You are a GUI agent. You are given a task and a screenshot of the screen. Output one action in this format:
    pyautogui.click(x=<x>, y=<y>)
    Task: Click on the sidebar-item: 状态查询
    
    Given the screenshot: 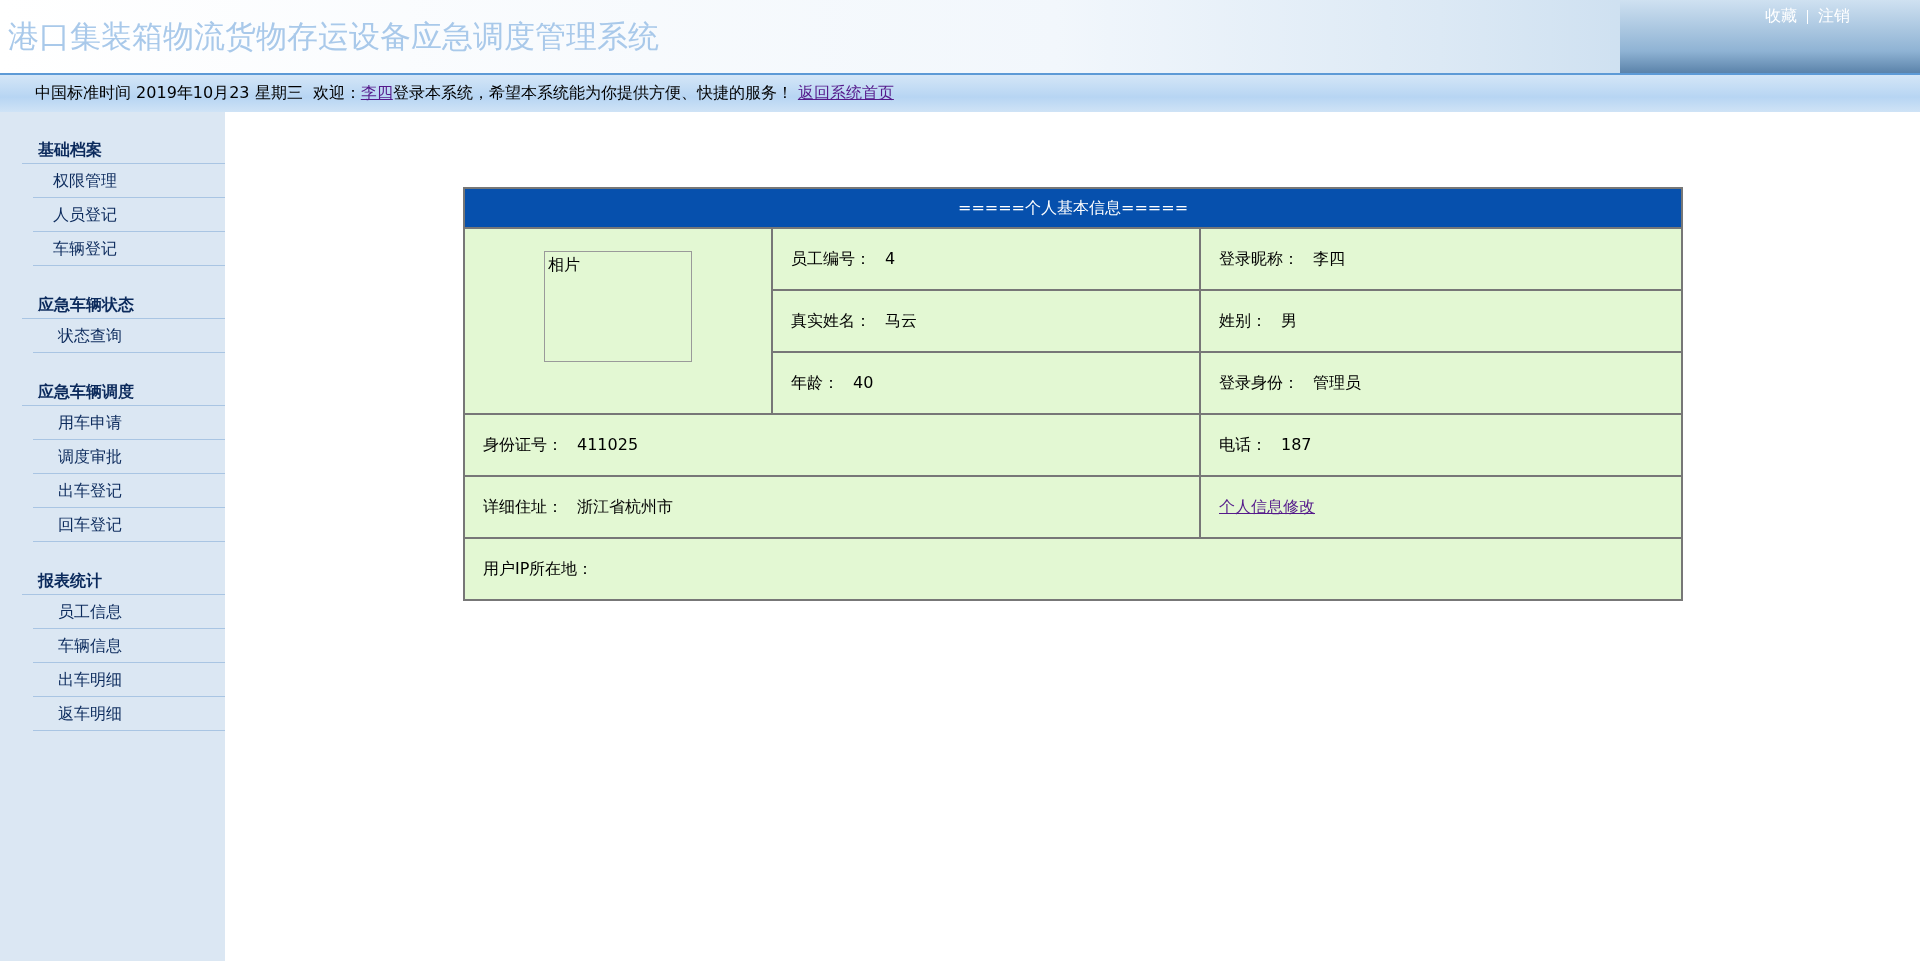 What is the action you would take?
    pyautogui.click(x=129, y=336)
    